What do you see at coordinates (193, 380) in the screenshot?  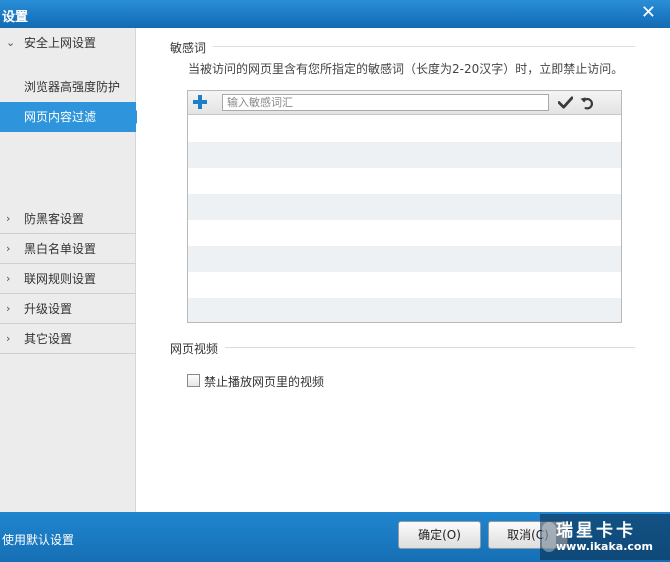 I see `block-video-checkbox` at bounding box center [193, 380].